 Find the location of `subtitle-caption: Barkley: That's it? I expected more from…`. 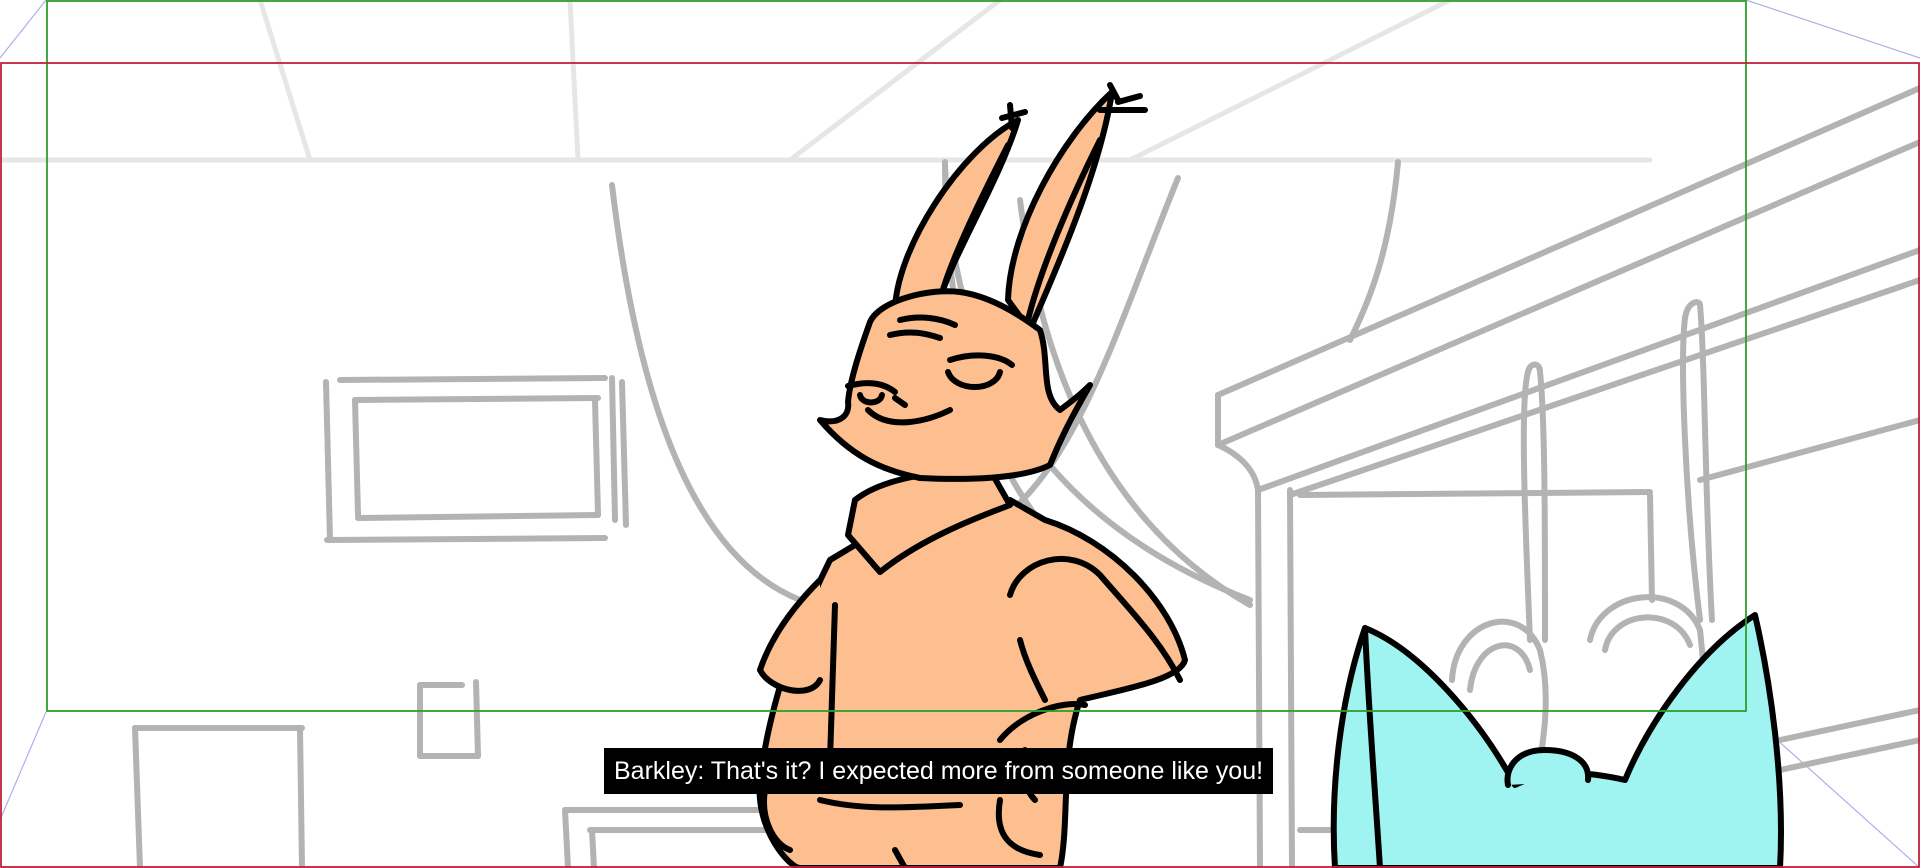

subtitle-caption: Barkley: That's it? I expected more from… is located at coordinates (939, 771).